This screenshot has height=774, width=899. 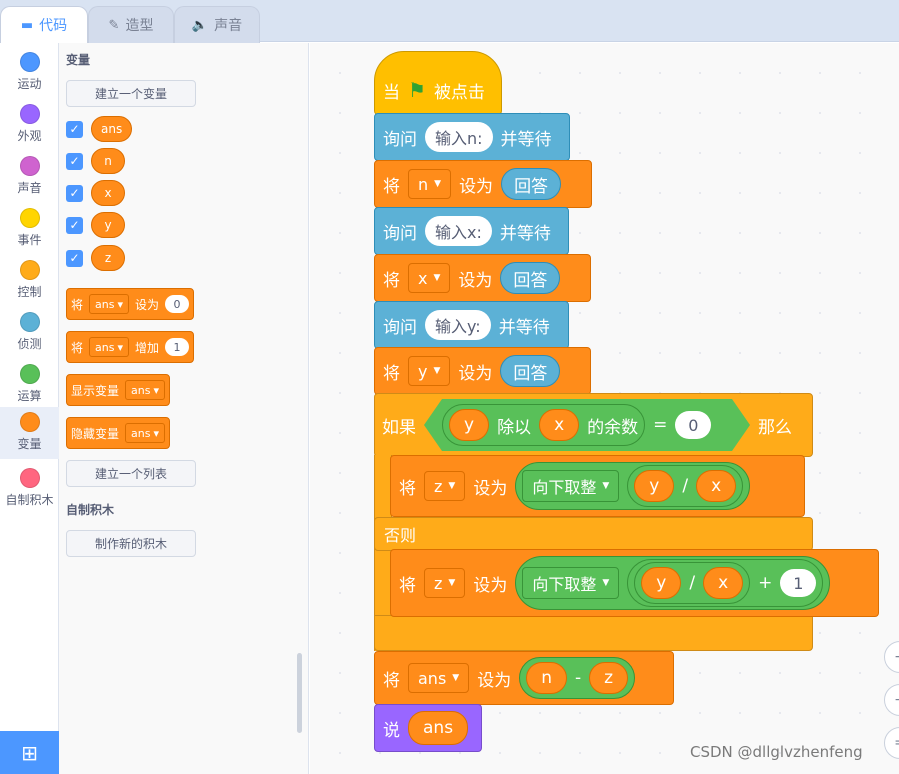 What do you see at coordinates (130, 347) in the screenshot?
I see `change-variable-block: 将 ans ▾ 增加 1` at bounding box center [130, 347].